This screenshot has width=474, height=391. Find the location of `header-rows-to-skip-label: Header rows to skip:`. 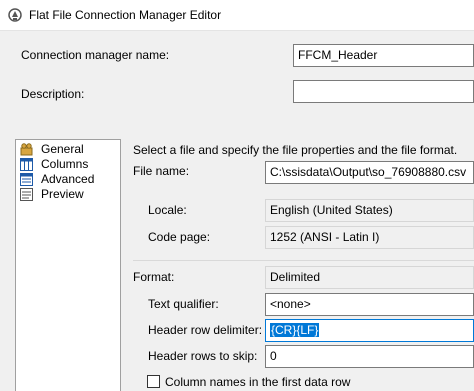

header-rows-to-skip-label: Header rows to skip: is located at coordinates (203, 356).